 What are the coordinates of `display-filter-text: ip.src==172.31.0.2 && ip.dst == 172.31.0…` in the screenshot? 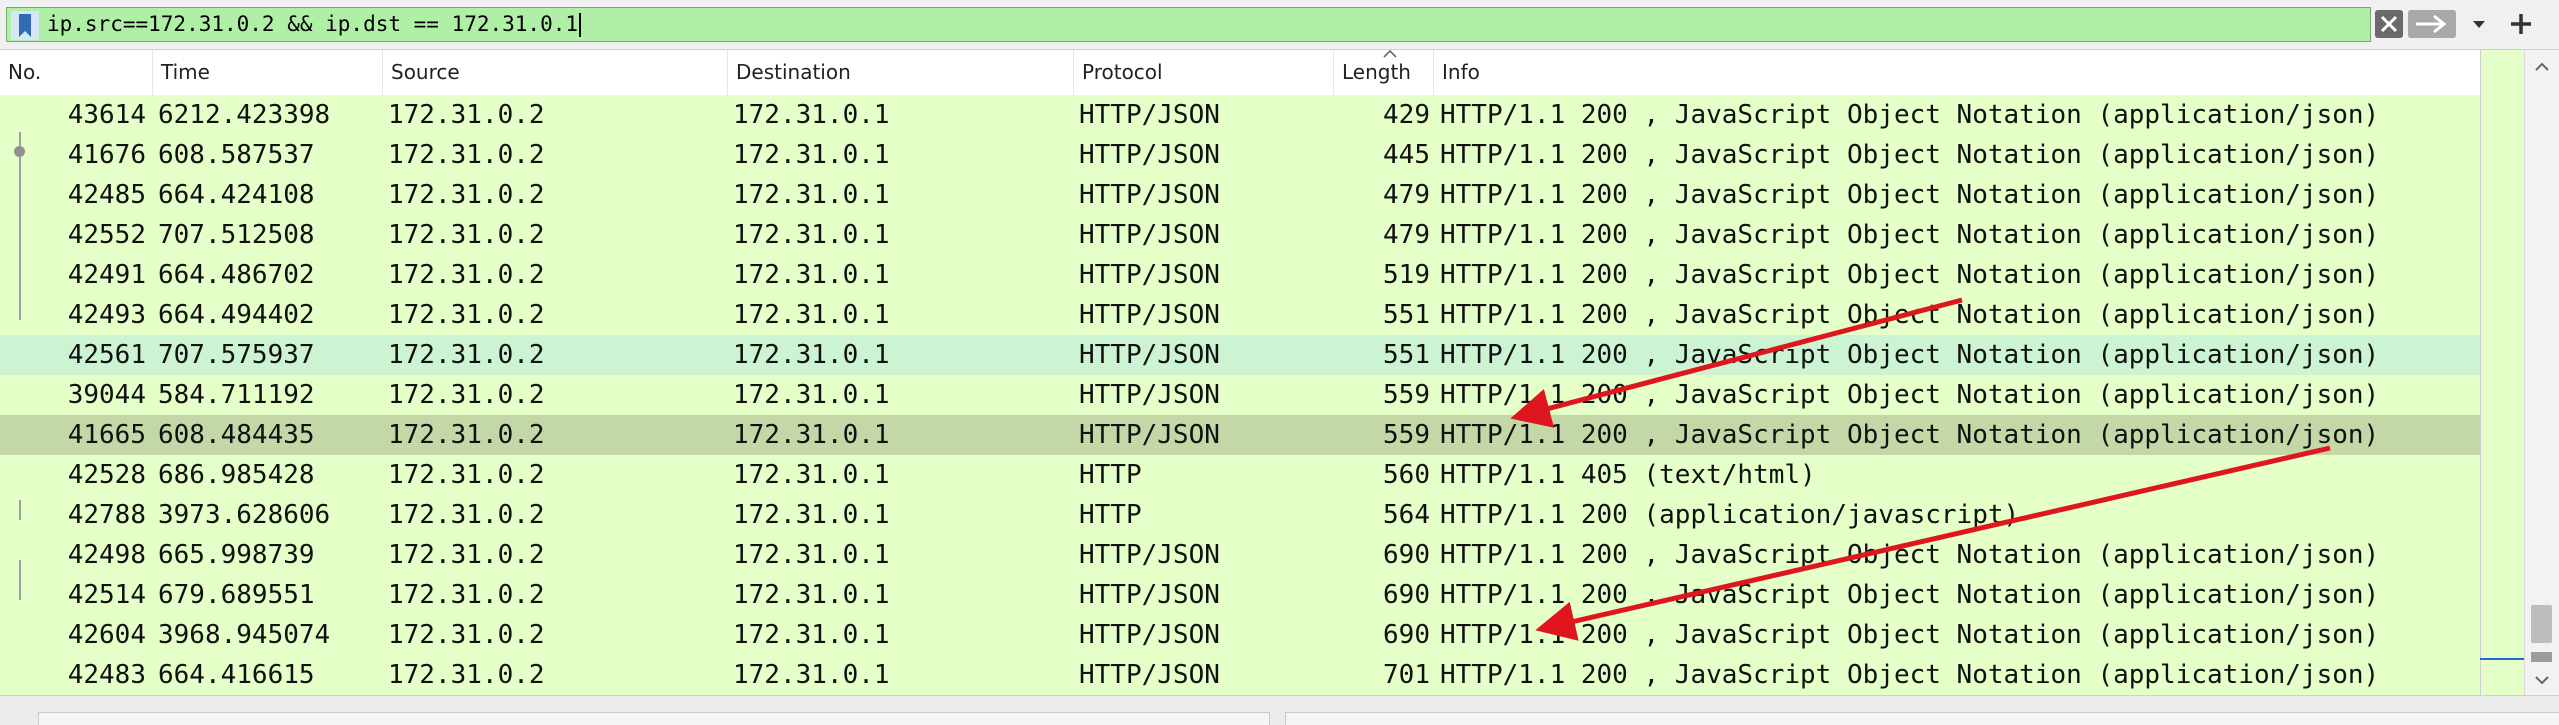 It's located at (314, 24).